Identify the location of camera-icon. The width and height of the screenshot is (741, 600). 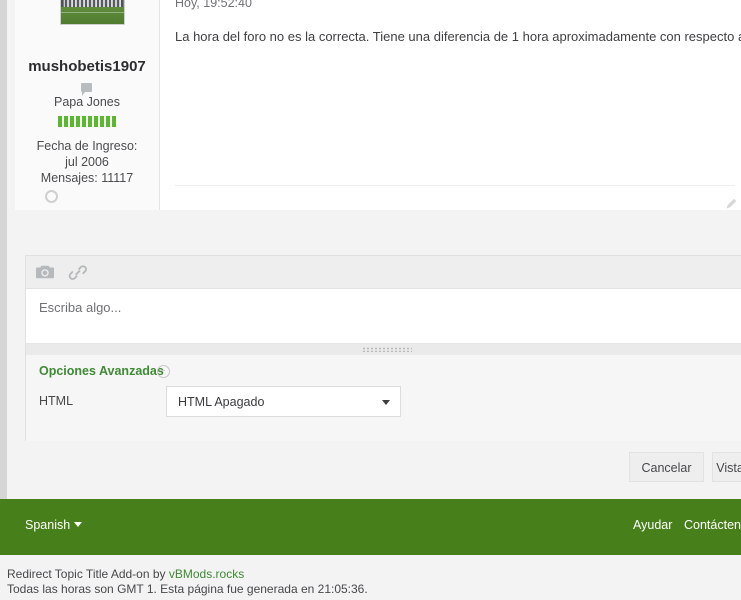
(45, 272).